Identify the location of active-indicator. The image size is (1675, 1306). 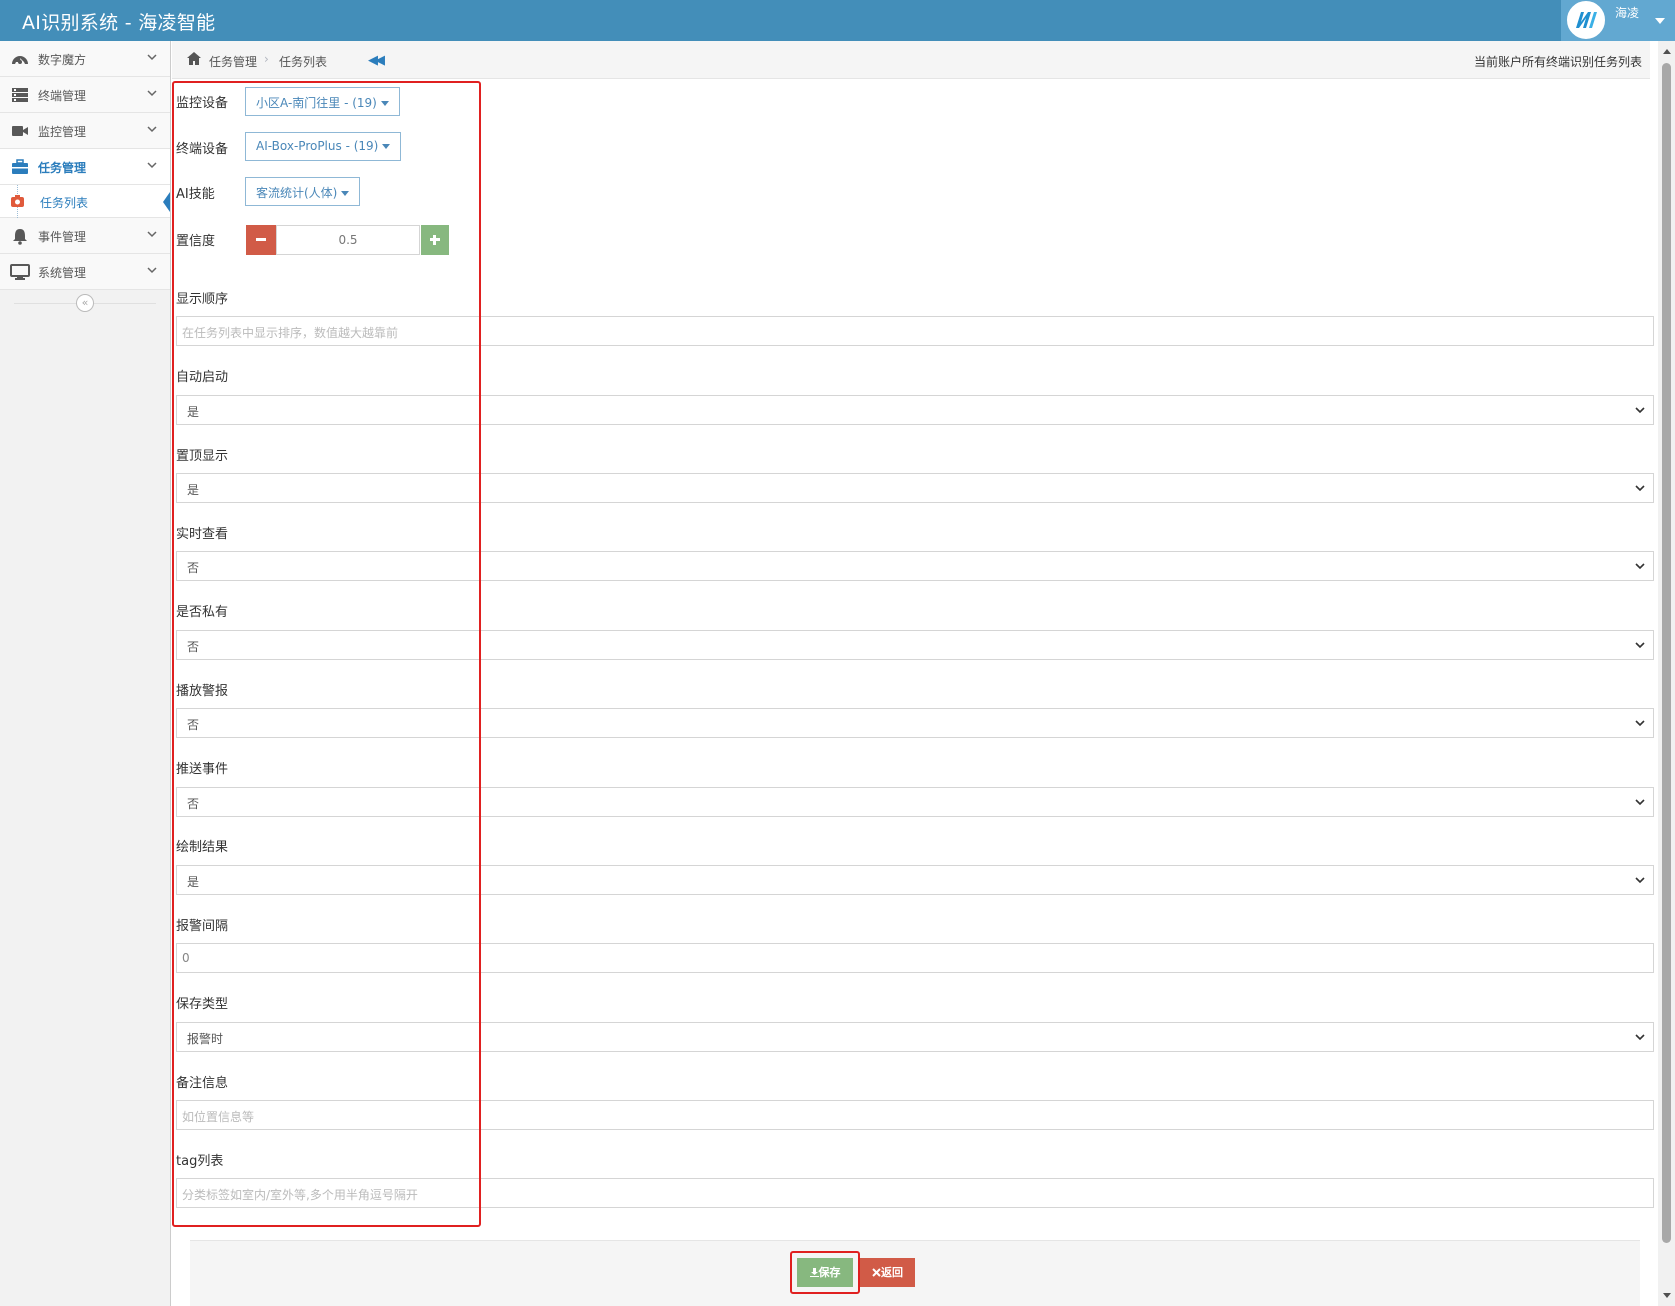
(166, 202).